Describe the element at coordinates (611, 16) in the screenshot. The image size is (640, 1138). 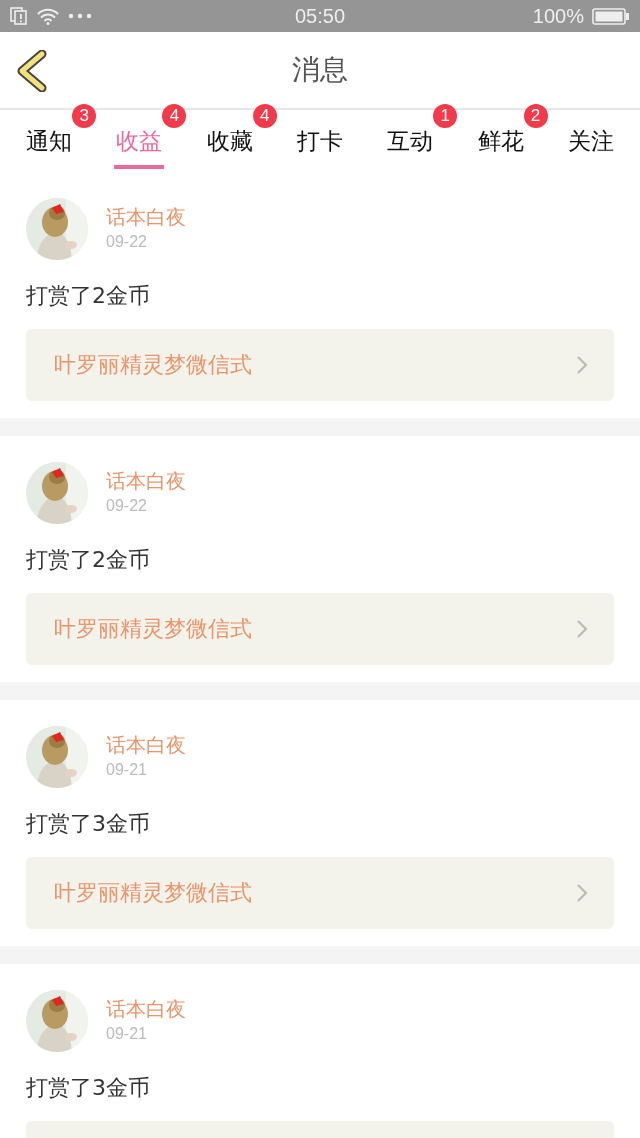
I see `battery-icon` at that location.